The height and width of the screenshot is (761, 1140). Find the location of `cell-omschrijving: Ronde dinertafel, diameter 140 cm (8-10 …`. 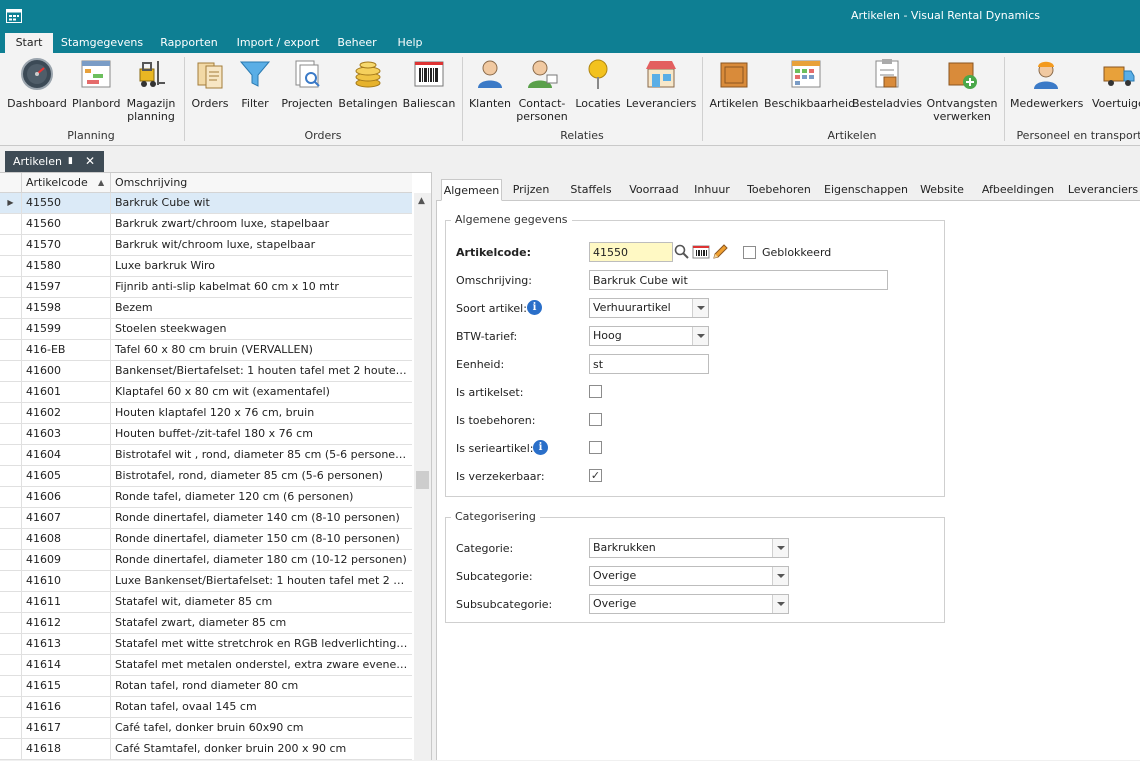

cell-omschrijving: Ronde dinertafel, diameter 140 cm (8-10 … is located at coordinates (261, 518).